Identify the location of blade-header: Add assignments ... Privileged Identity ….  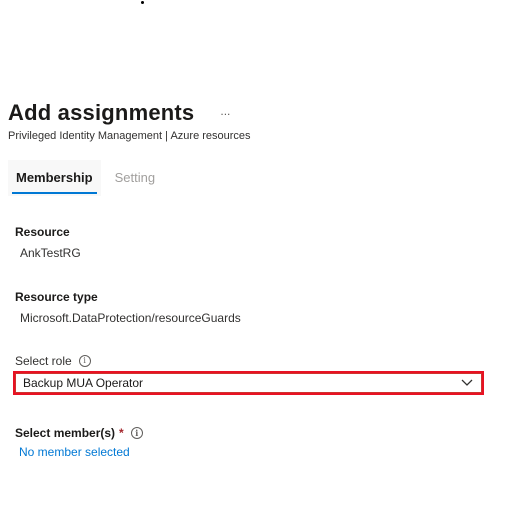
(258, 121).